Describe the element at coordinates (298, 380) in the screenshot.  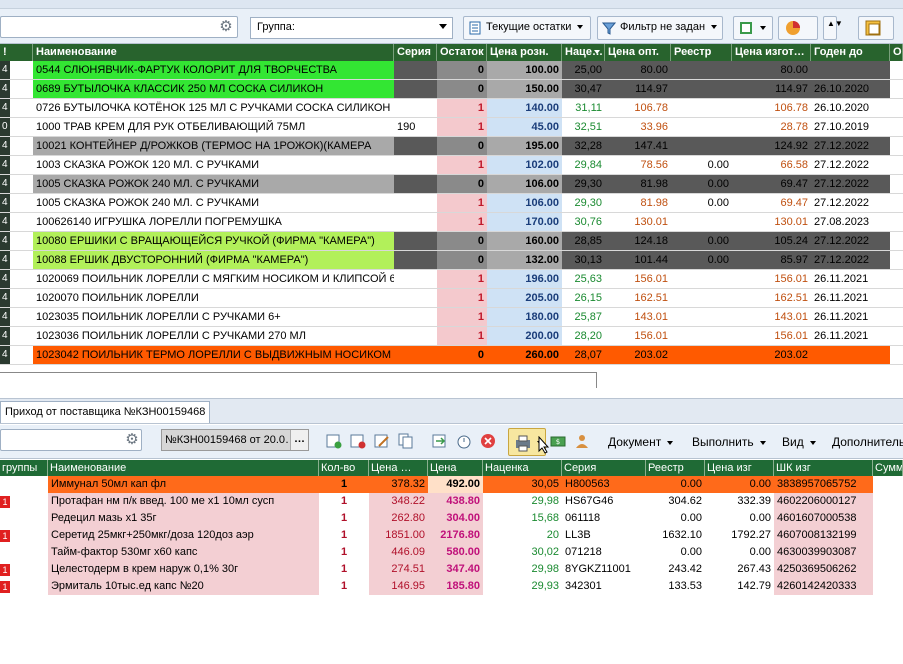
I see `horizontal-scrollbar` at that location.